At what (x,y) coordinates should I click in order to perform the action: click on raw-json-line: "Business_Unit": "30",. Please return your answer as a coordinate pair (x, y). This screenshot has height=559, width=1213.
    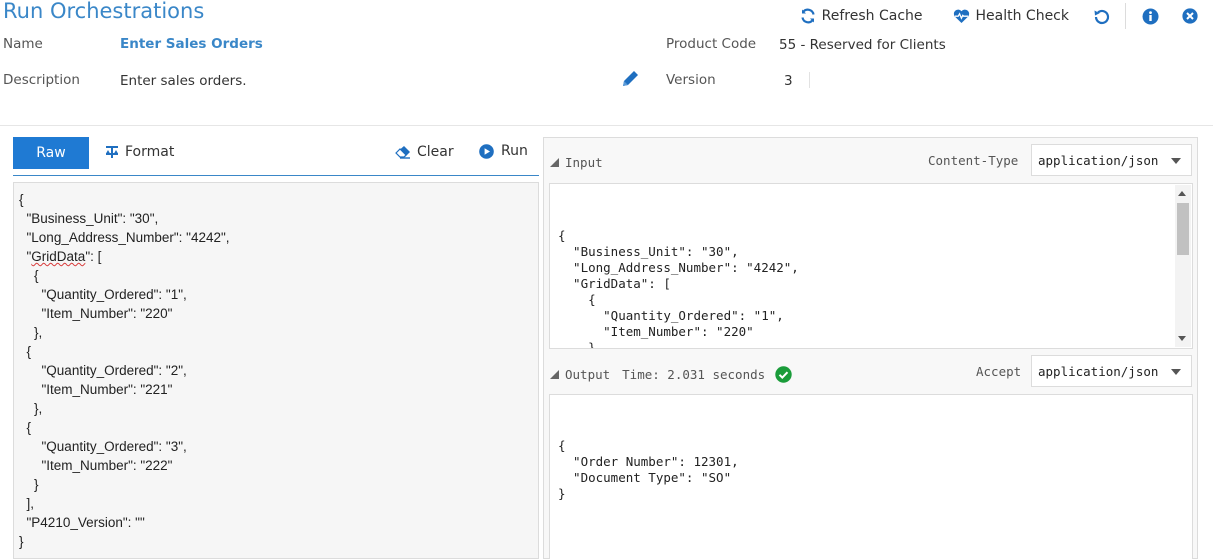
    Looking at the image, I should click on (89, 218).